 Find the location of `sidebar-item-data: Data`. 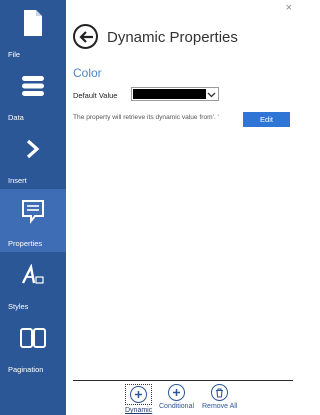

sidebar-item-data: Data is located at coordinates (33, 94).